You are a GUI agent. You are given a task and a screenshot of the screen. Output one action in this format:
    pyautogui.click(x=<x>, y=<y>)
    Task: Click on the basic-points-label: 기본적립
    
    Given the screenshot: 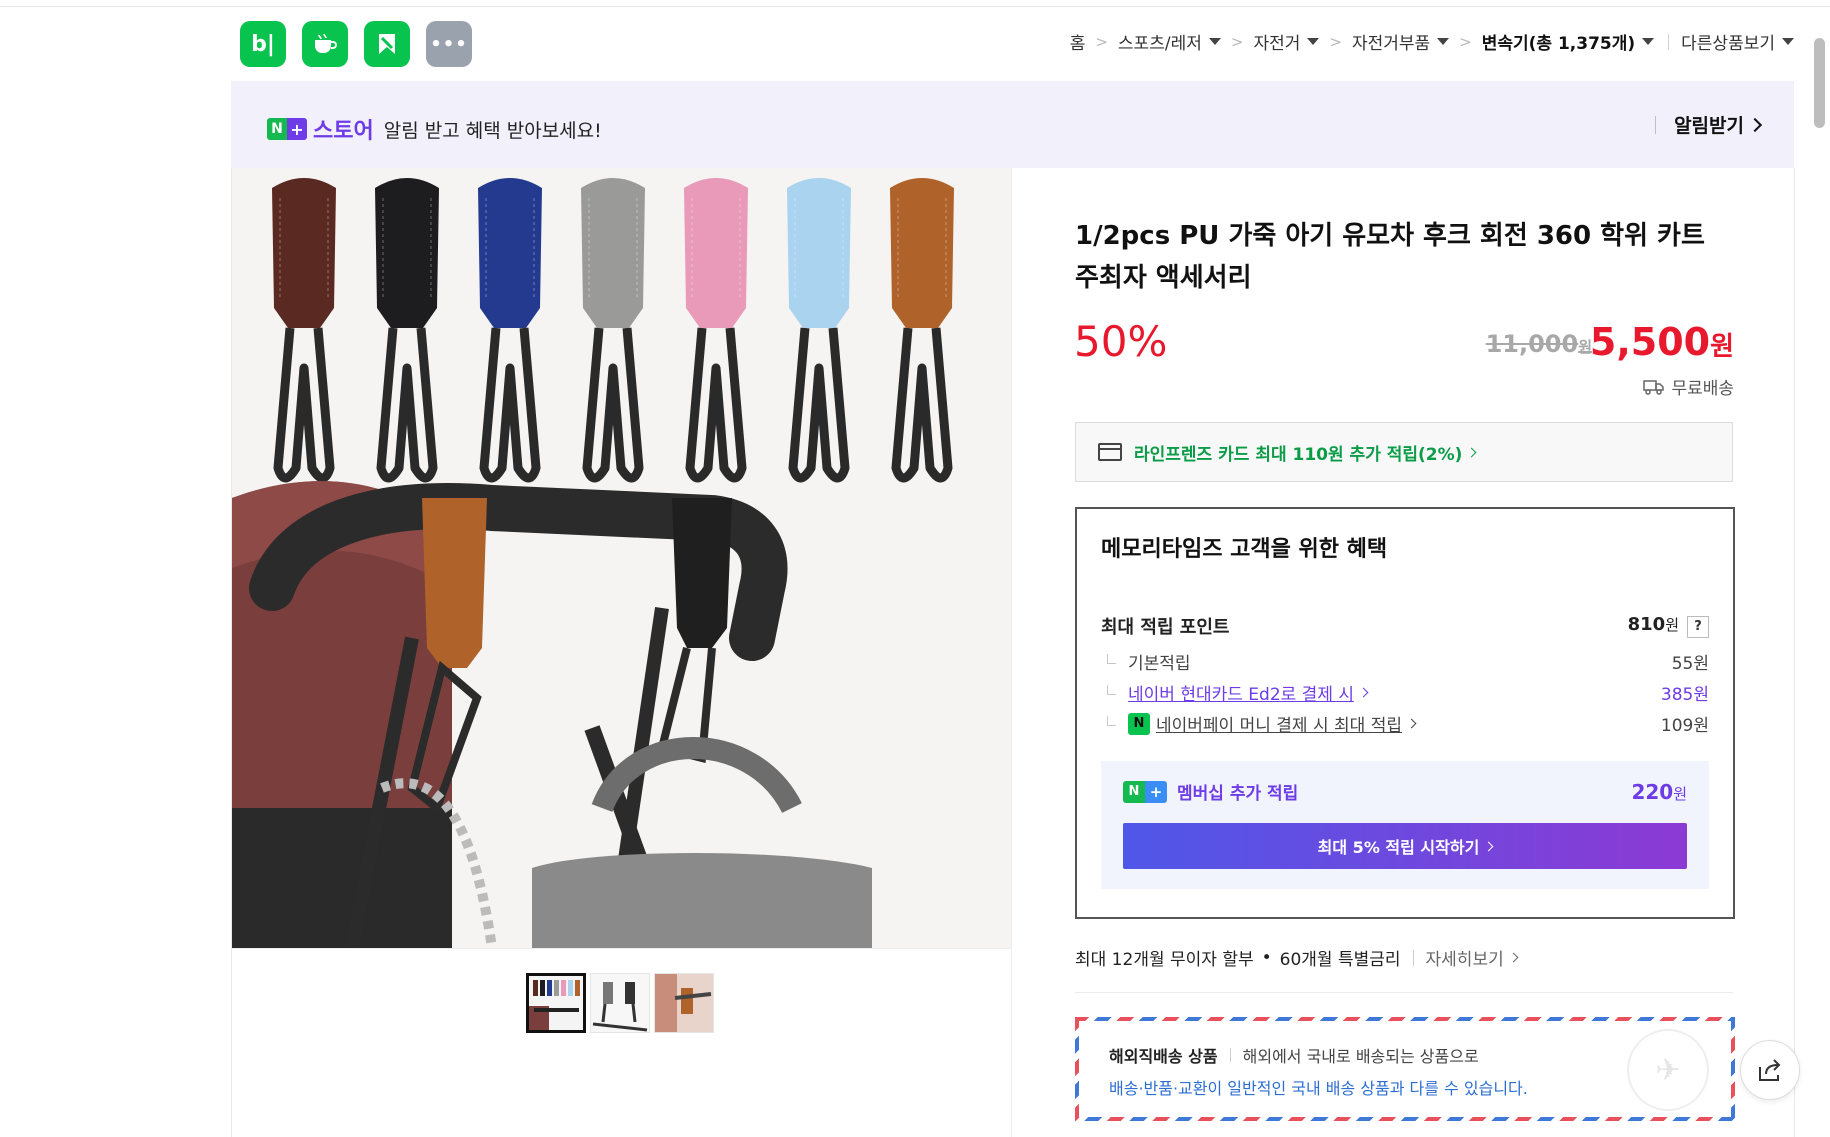 What is the action you would take?
    pyautogui.click(x=1159, y=664)
    